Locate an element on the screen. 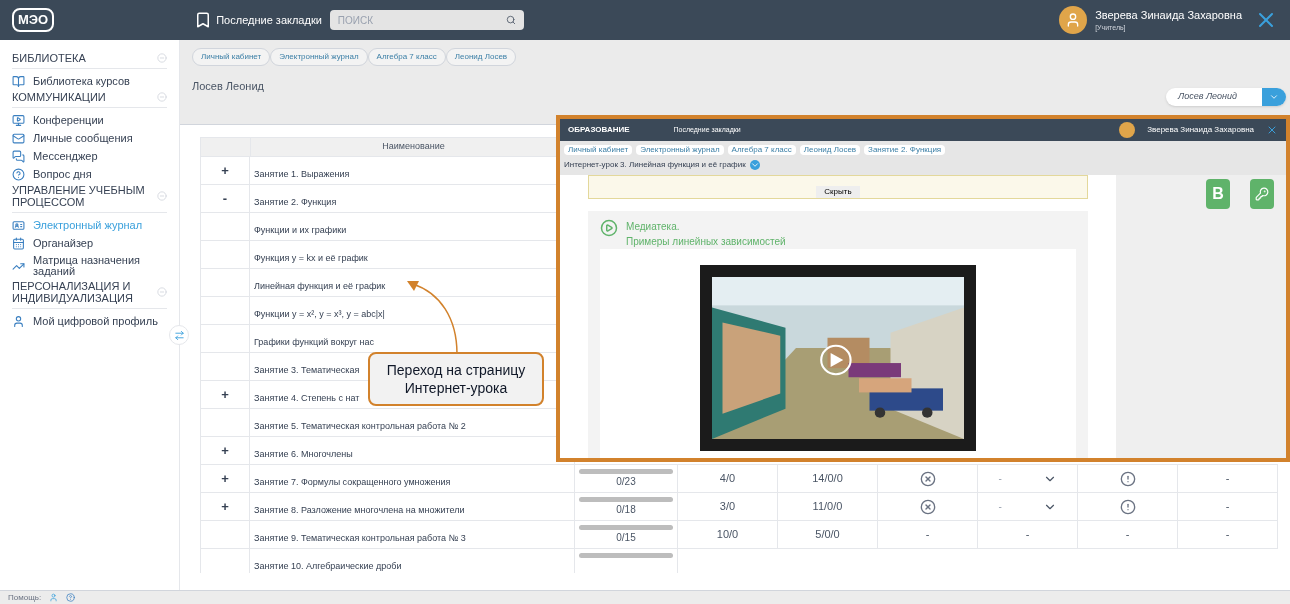 The image size is (1290, 604). sidebar-item: Личные сообщения is located at coordinates (89, 138).